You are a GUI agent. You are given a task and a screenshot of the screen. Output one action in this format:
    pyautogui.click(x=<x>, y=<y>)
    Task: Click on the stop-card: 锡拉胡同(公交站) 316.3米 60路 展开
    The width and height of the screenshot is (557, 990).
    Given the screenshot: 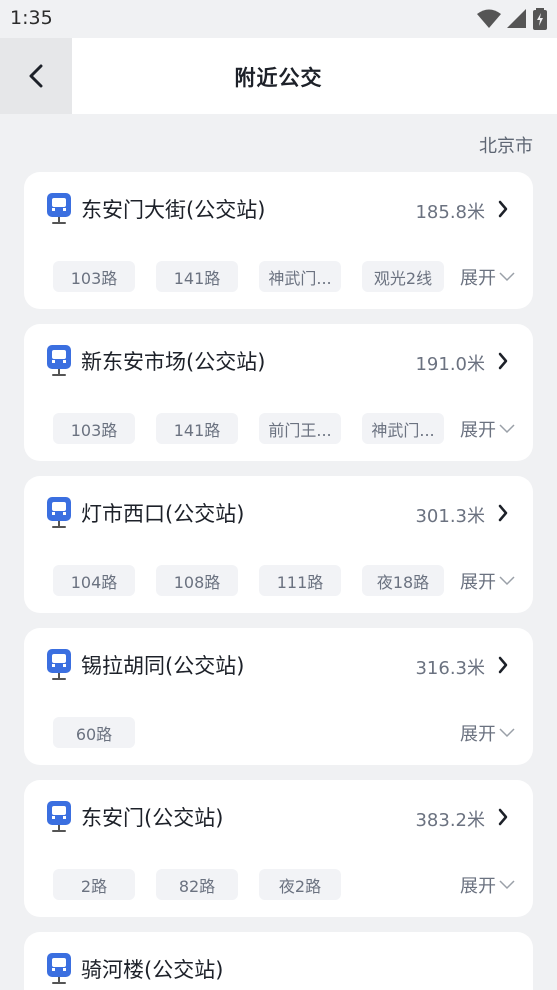 What is the action you would take?
    pyautogui.click(x=278, y=696)
    